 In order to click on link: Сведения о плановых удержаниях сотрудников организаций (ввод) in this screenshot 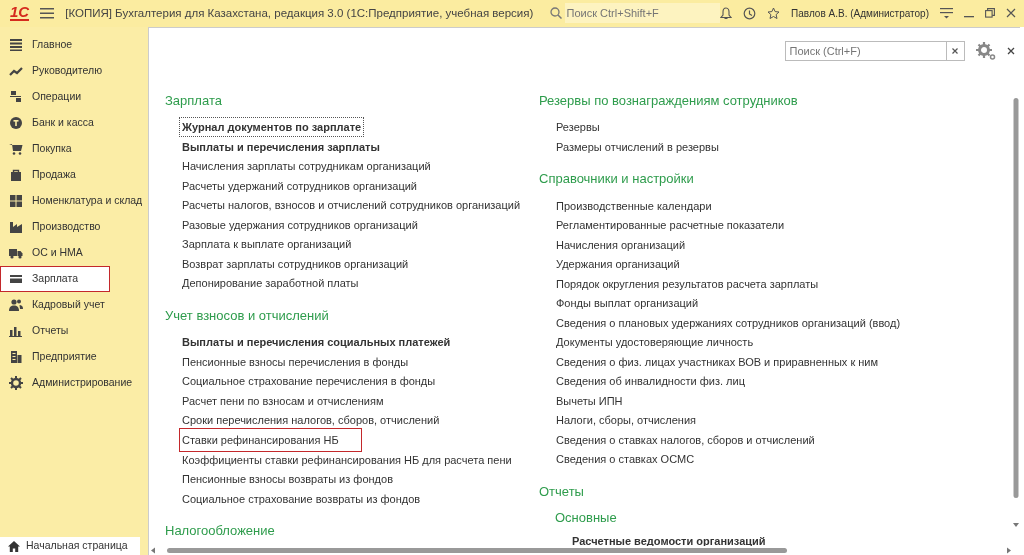, I will do `click(728, 322)`.